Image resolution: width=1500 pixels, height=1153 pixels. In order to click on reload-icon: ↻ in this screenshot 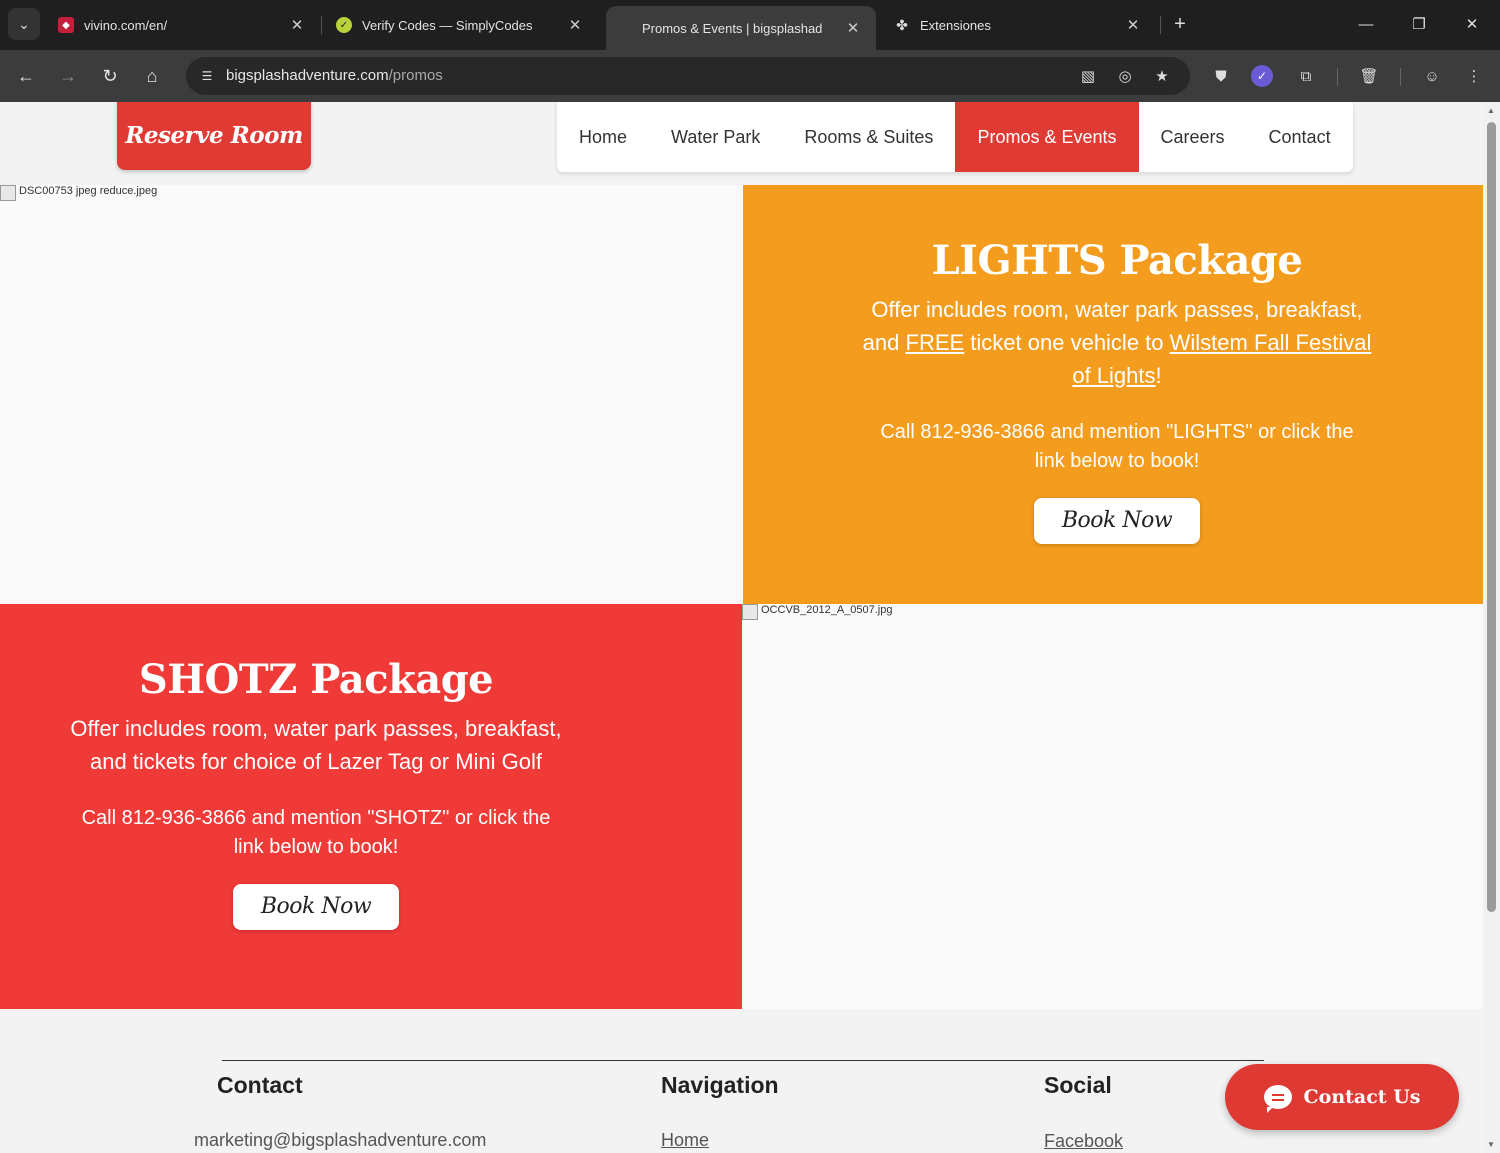, I will do `click(110, 75)`.